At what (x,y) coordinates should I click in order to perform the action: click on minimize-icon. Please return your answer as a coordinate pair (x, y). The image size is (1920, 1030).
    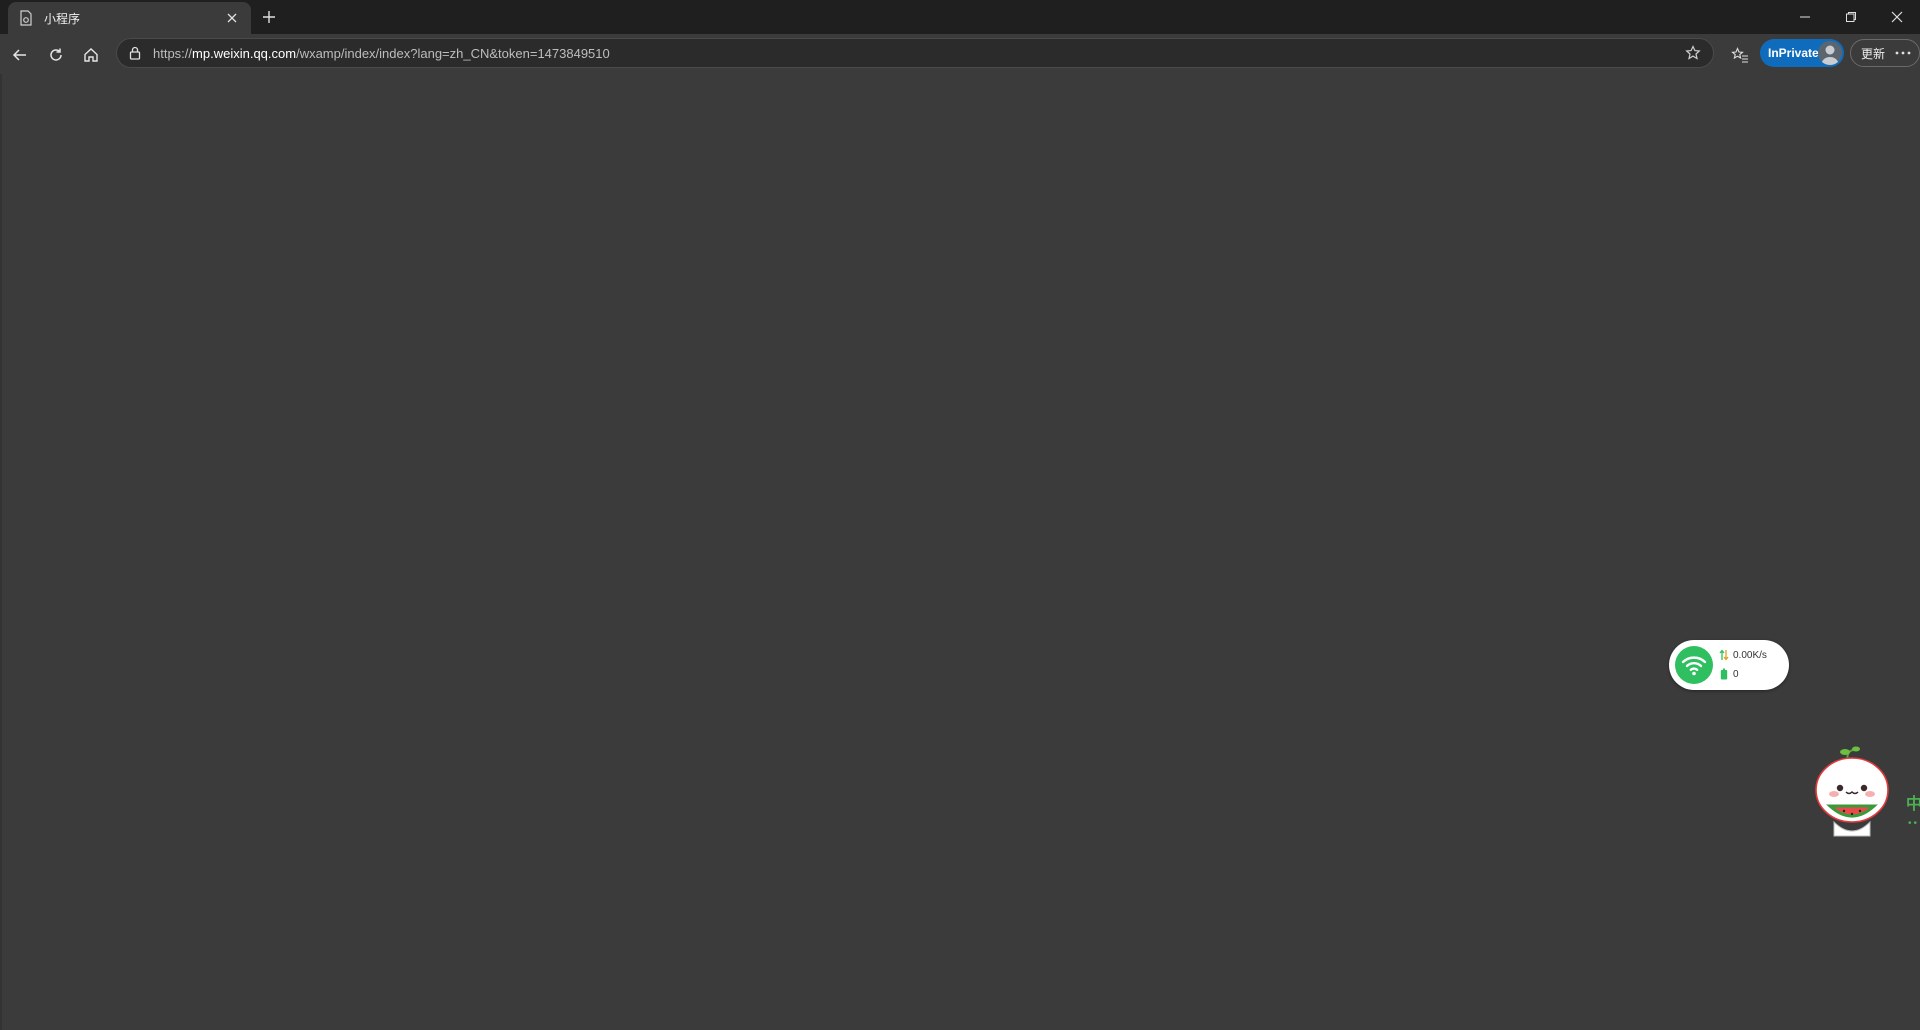
    Looking at the image, I should click on (1805, 17).